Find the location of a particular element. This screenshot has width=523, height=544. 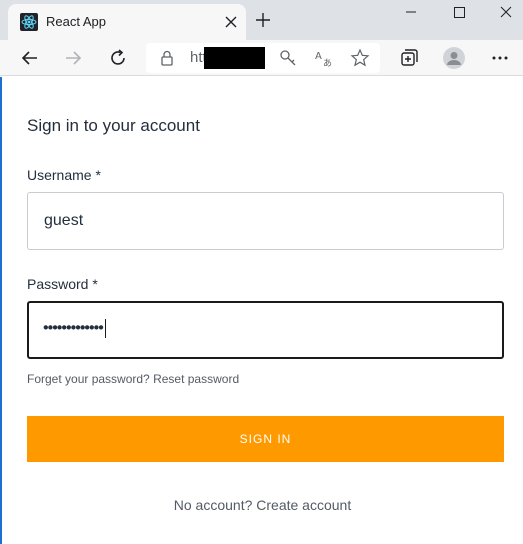

password-label: Password * is located at coordinates (62, 284).